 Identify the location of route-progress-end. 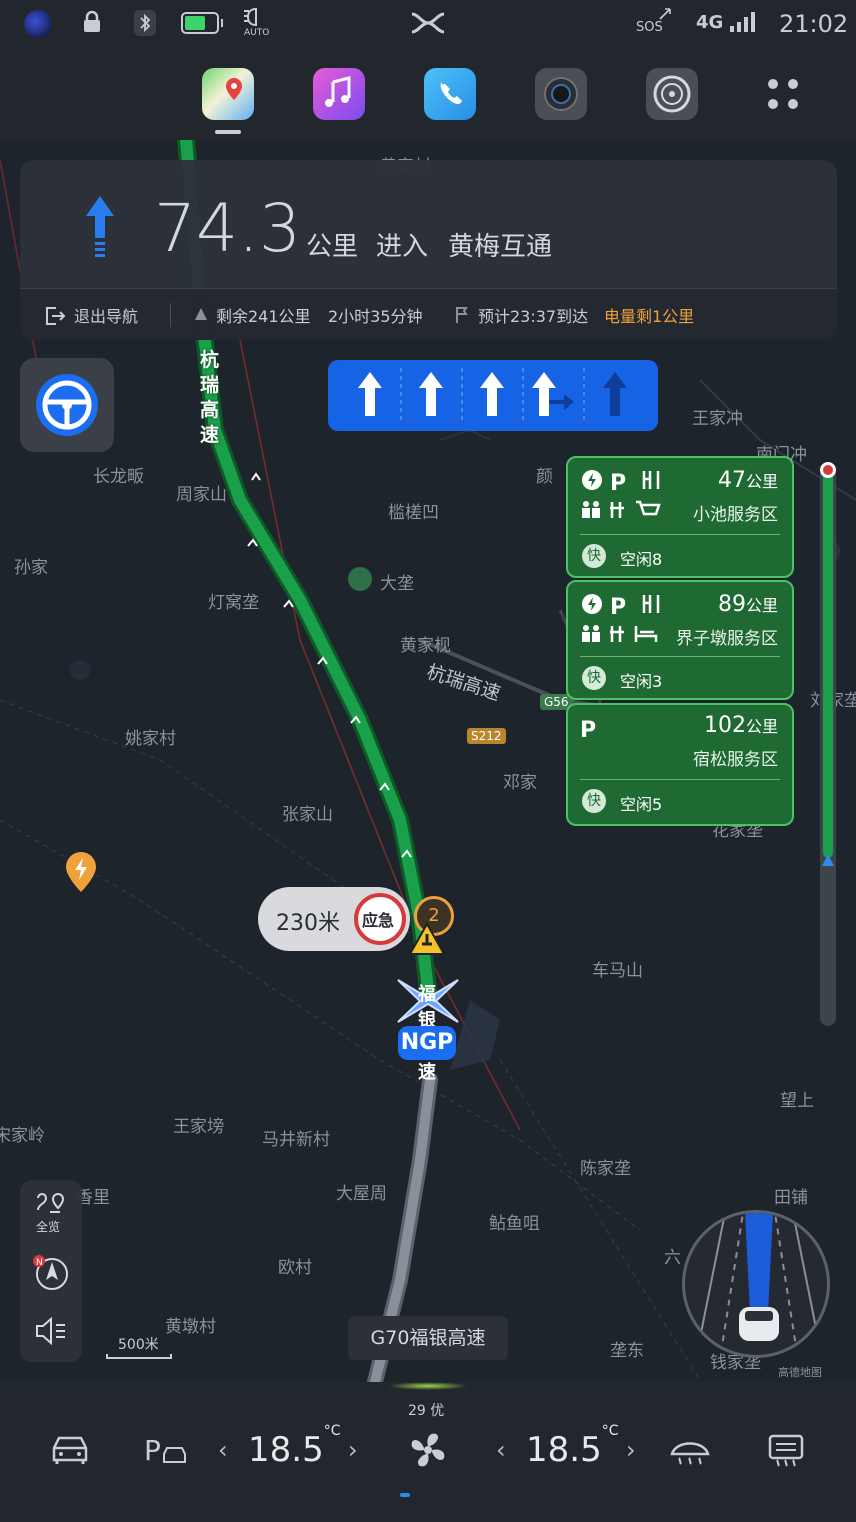
(828, 470).